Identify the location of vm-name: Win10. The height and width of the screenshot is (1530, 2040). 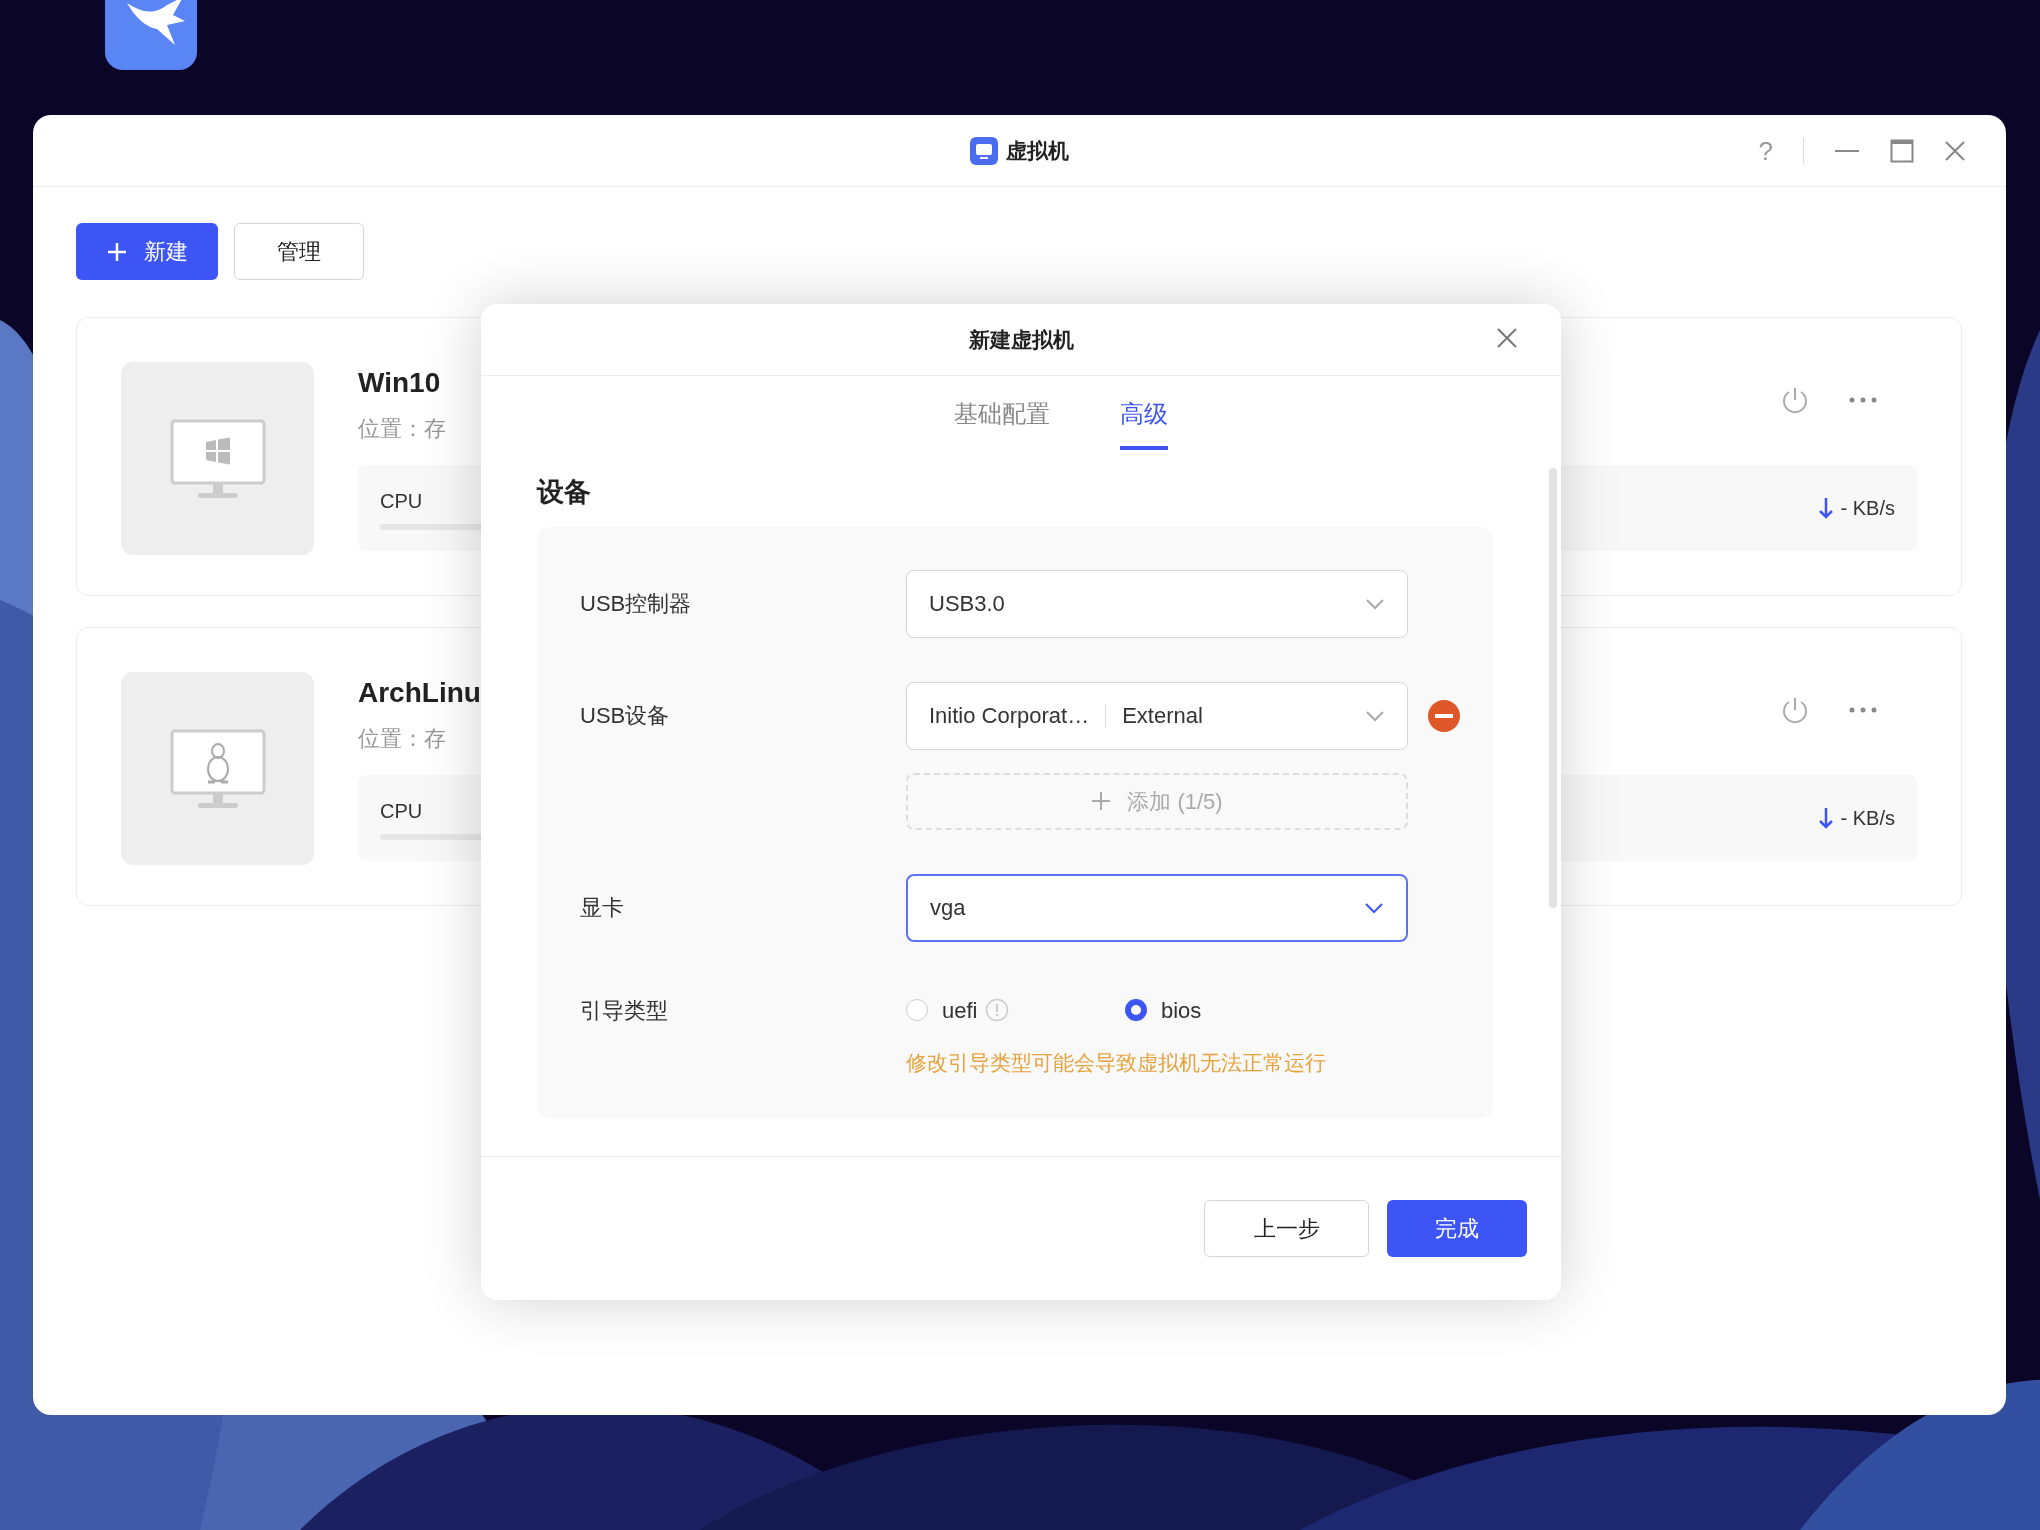
(400, 383).